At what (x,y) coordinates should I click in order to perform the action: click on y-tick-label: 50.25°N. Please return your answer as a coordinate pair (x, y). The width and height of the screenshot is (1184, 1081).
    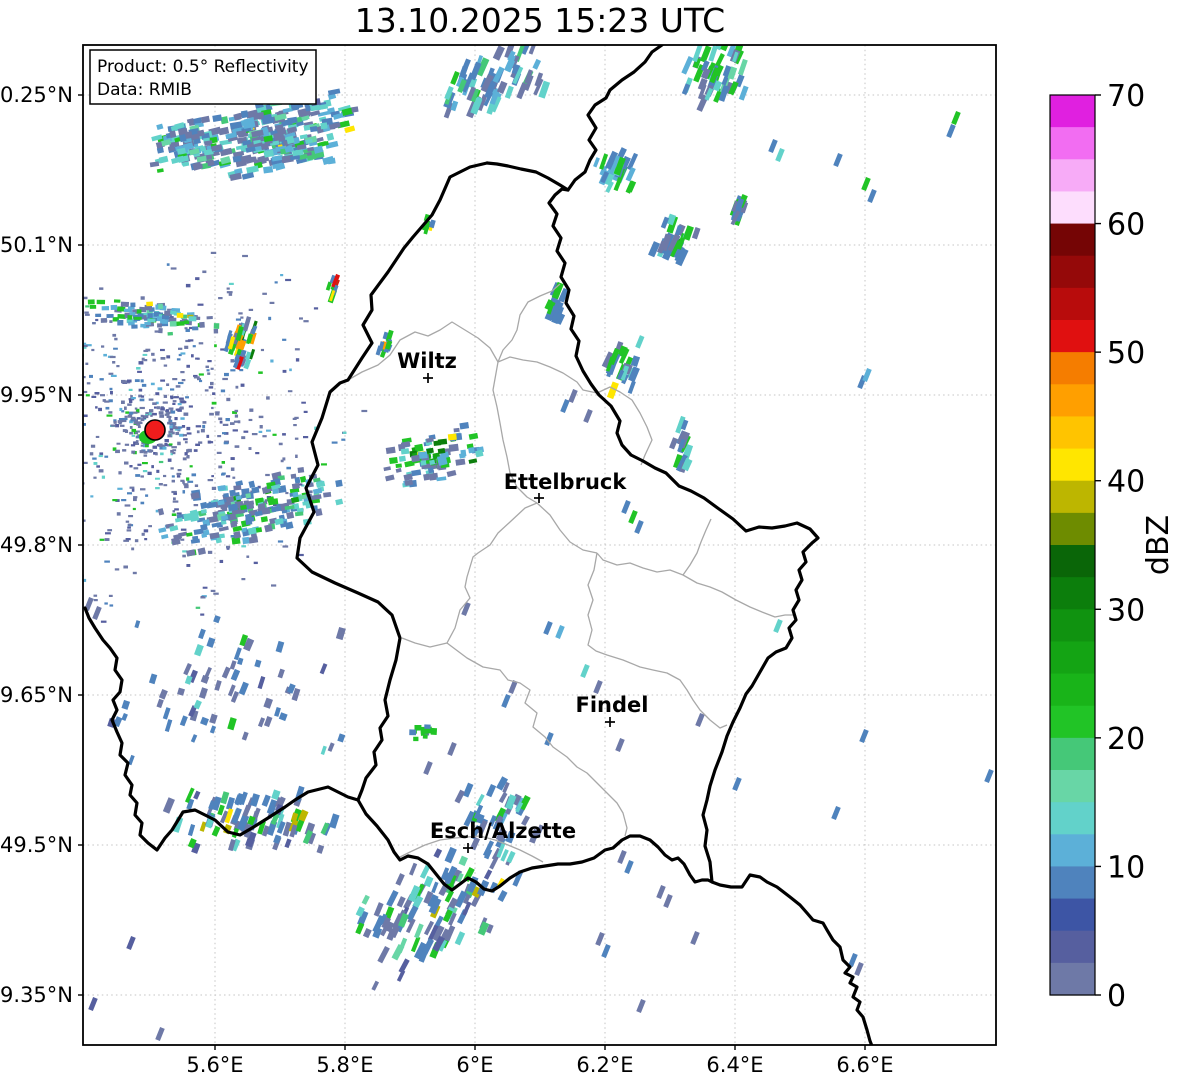
    Looking at the image, I should click on (36, 95).